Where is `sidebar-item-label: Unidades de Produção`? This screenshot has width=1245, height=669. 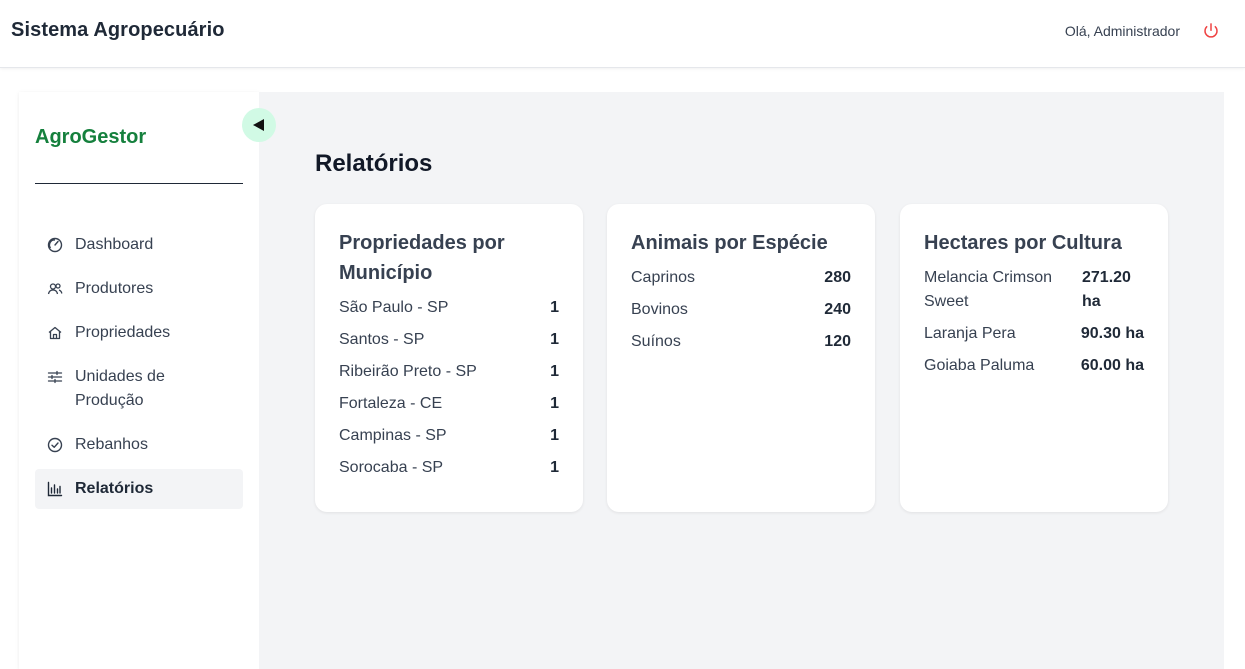
sidebar-item-label: Unidades de Produção is located at coordinates (120, 388).